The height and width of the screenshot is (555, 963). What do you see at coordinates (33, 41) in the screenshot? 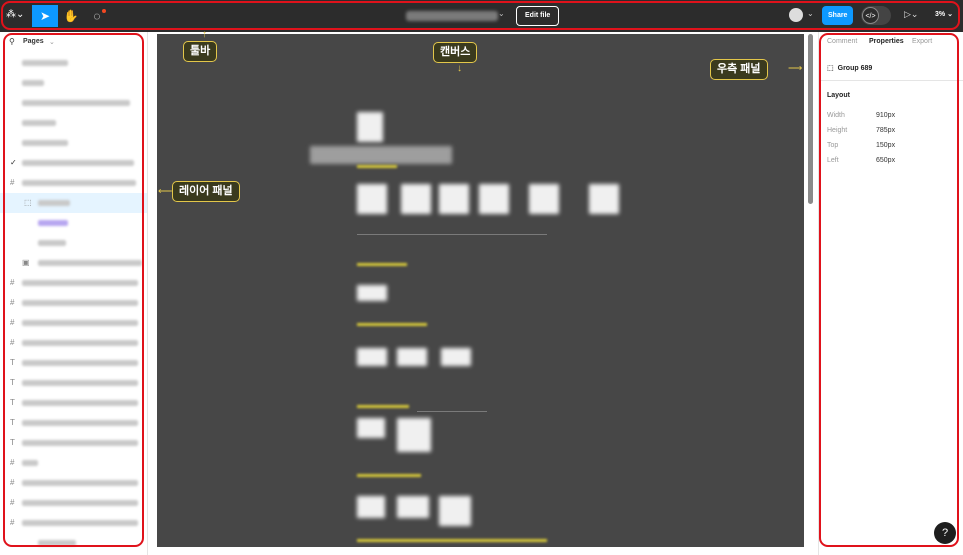
I see `pages-label: Pages` at bounding box center [33, 41].